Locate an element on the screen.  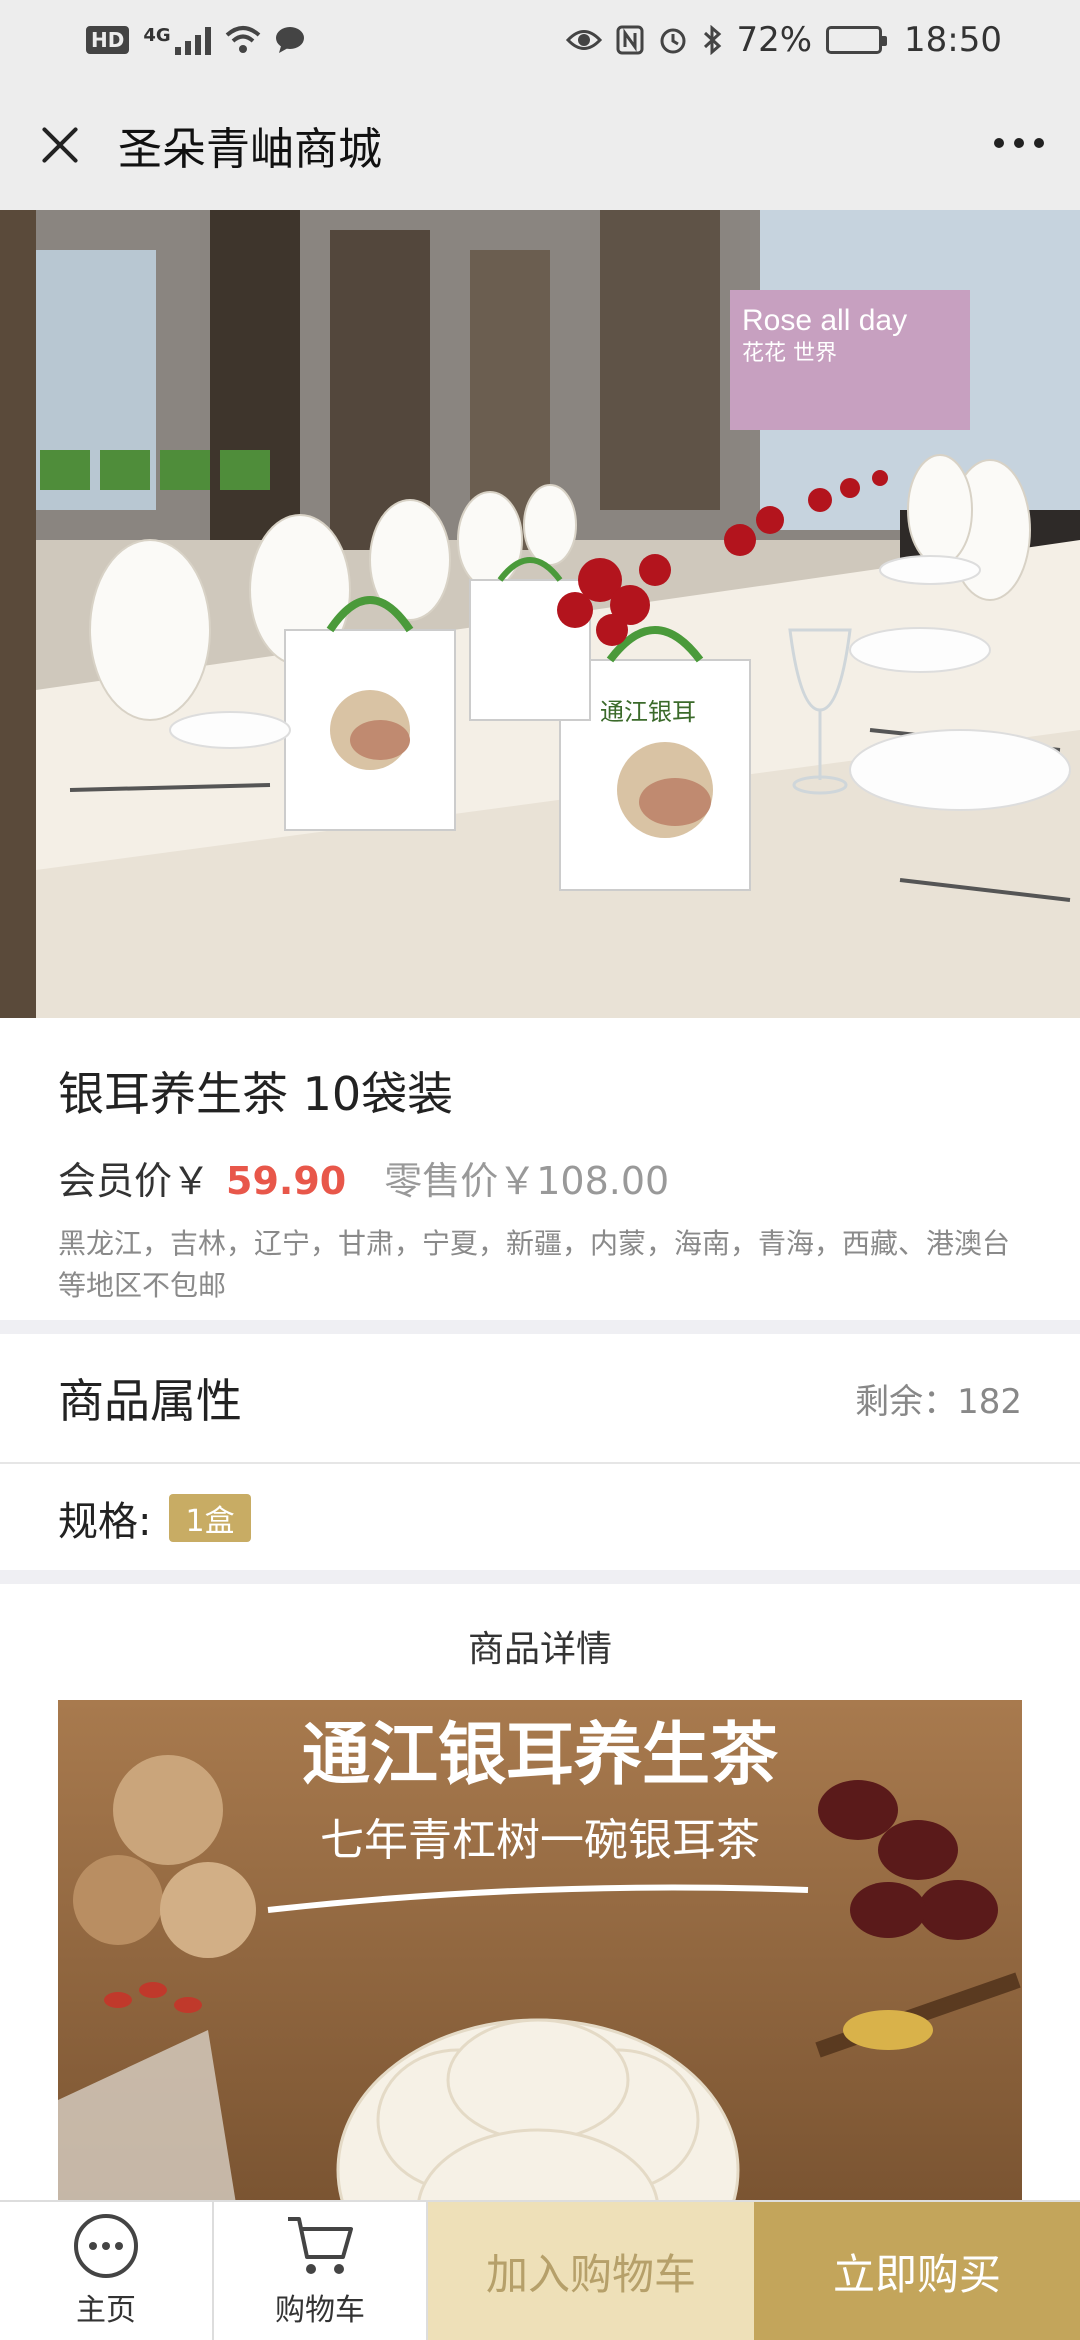
bluetooth-icon is located at coordinates (713, 40).